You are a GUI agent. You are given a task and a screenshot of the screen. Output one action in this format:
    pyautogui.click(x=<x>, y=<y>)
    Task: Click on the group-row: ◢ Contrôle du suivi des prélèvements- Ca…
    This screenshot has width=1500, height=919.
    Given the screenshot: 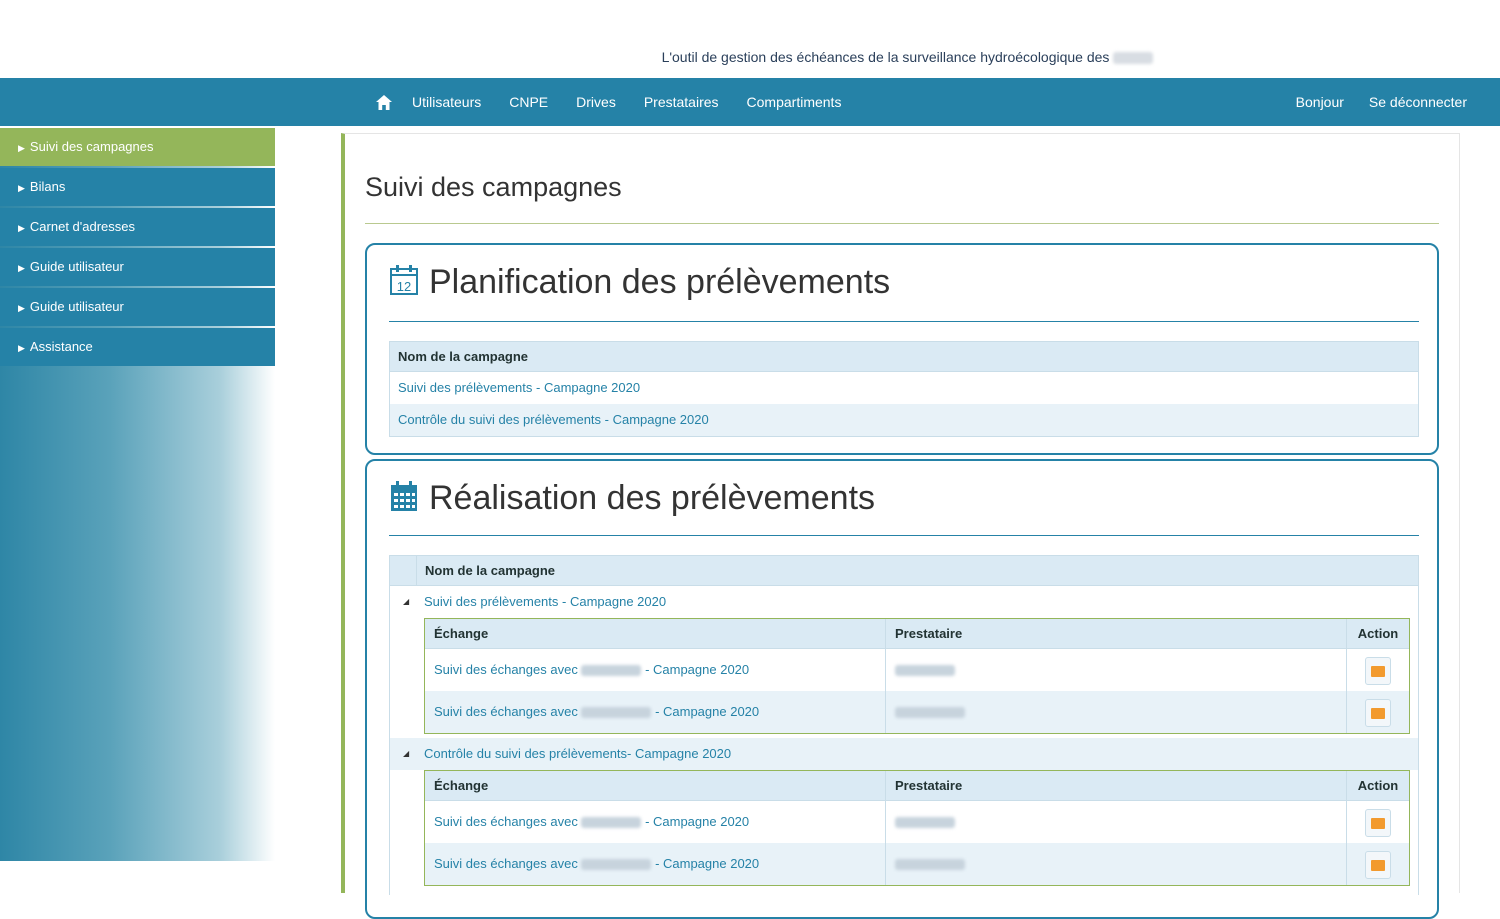 What is the action you would take?
    pyautogui.click(x=904, y=754)
    